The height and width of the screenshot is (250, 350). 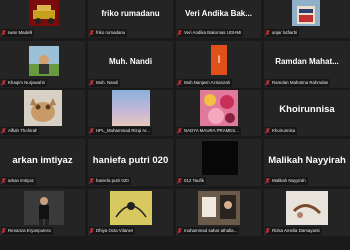 What do you see at coordinates (110, 181) in the screenshot?
I see `participant-label: haniefa putri 020` at bounding box center [110, 181].